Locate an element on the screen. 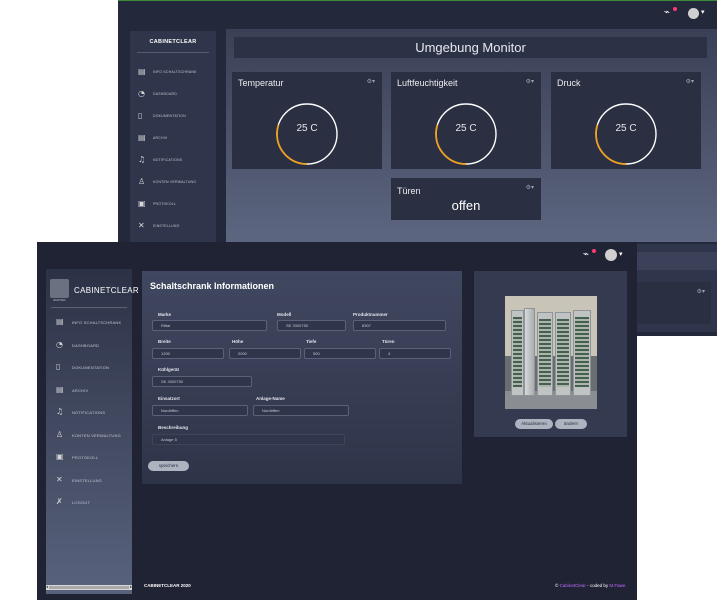 The width and height of the screenshot is (717, 600). logo is located at coordinates (59, 288).